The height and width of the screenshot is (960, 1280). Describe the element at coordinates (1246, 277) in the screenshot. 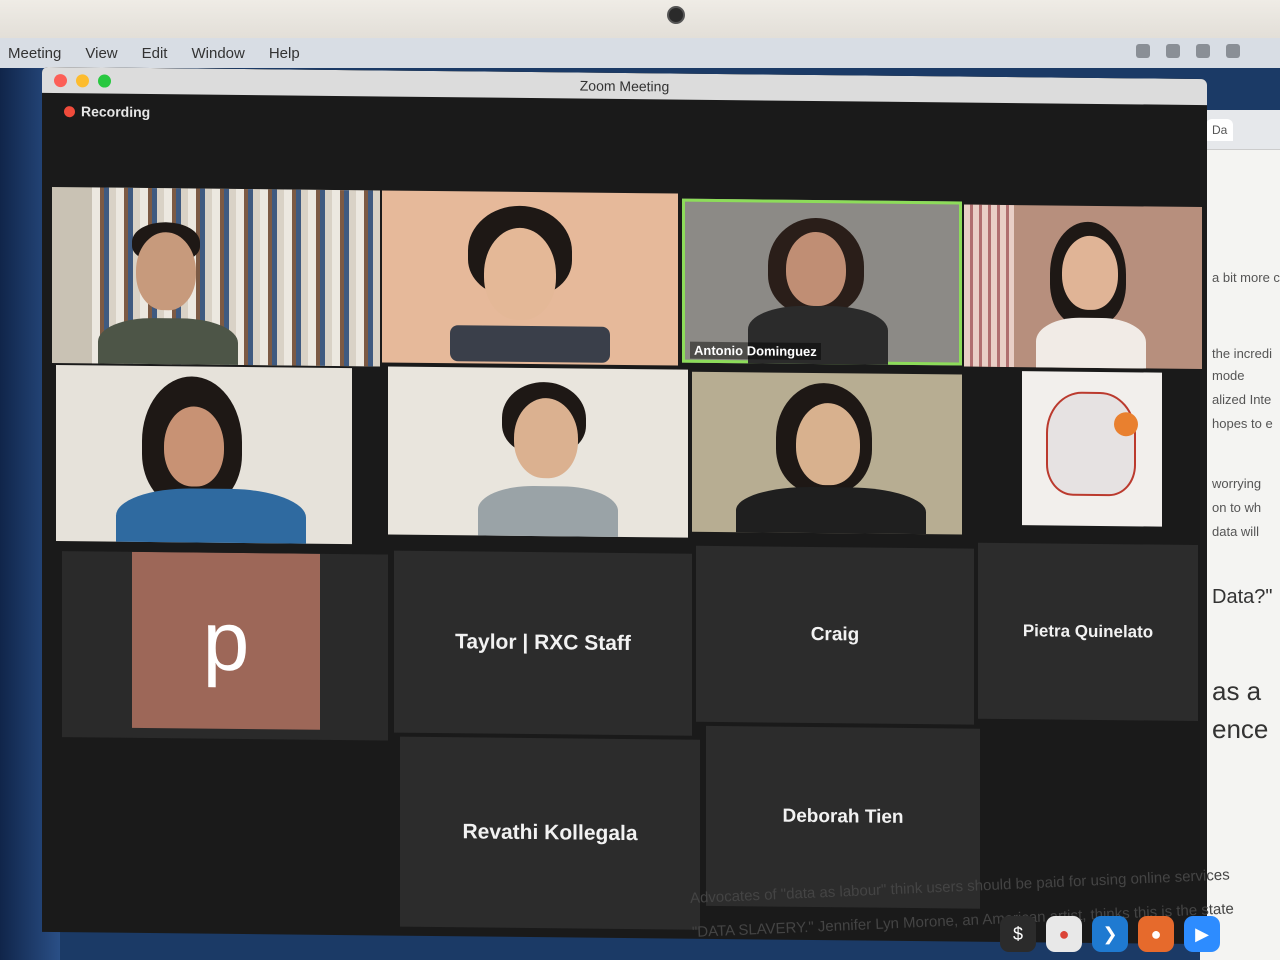

I see `browser-text: a bit more c` at that location.